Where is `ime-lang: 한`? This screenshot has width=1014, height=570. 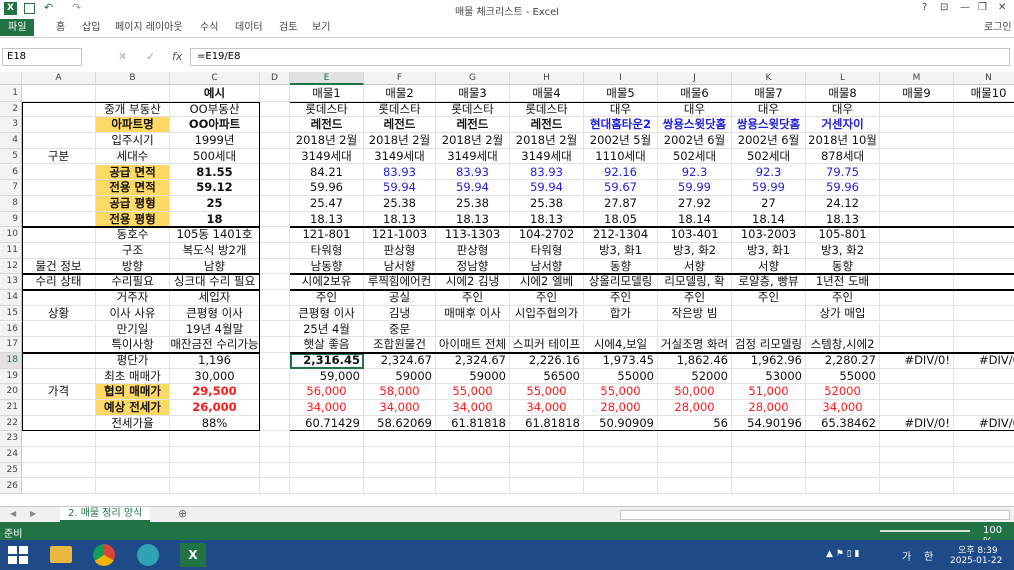 ime-lang: 한 is located at coordinates (928, 555).